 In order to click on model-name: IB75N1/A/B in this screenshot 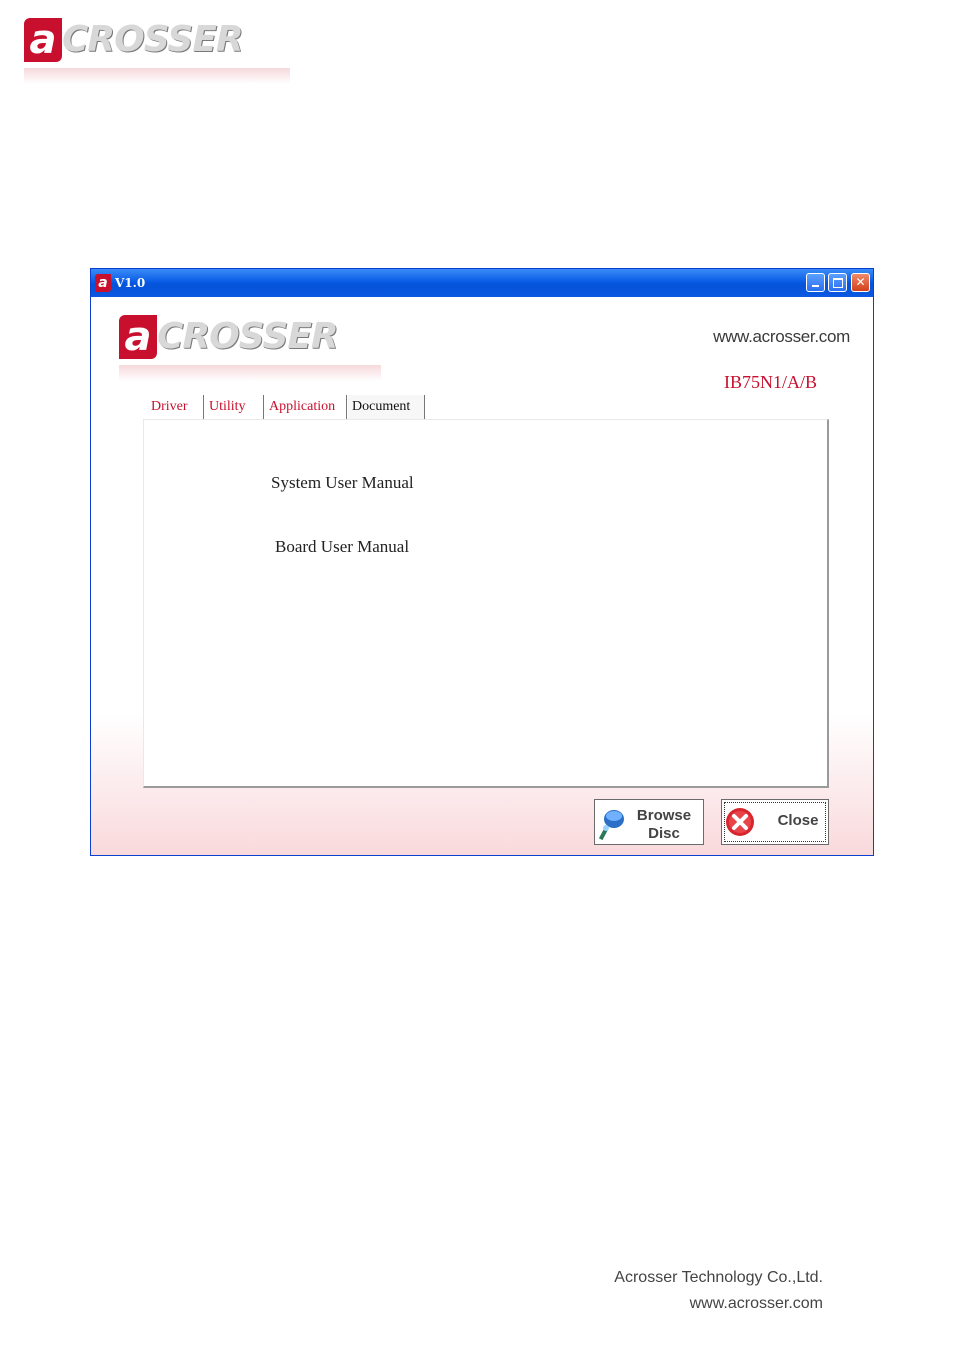, I will do `click(770, 382)`.